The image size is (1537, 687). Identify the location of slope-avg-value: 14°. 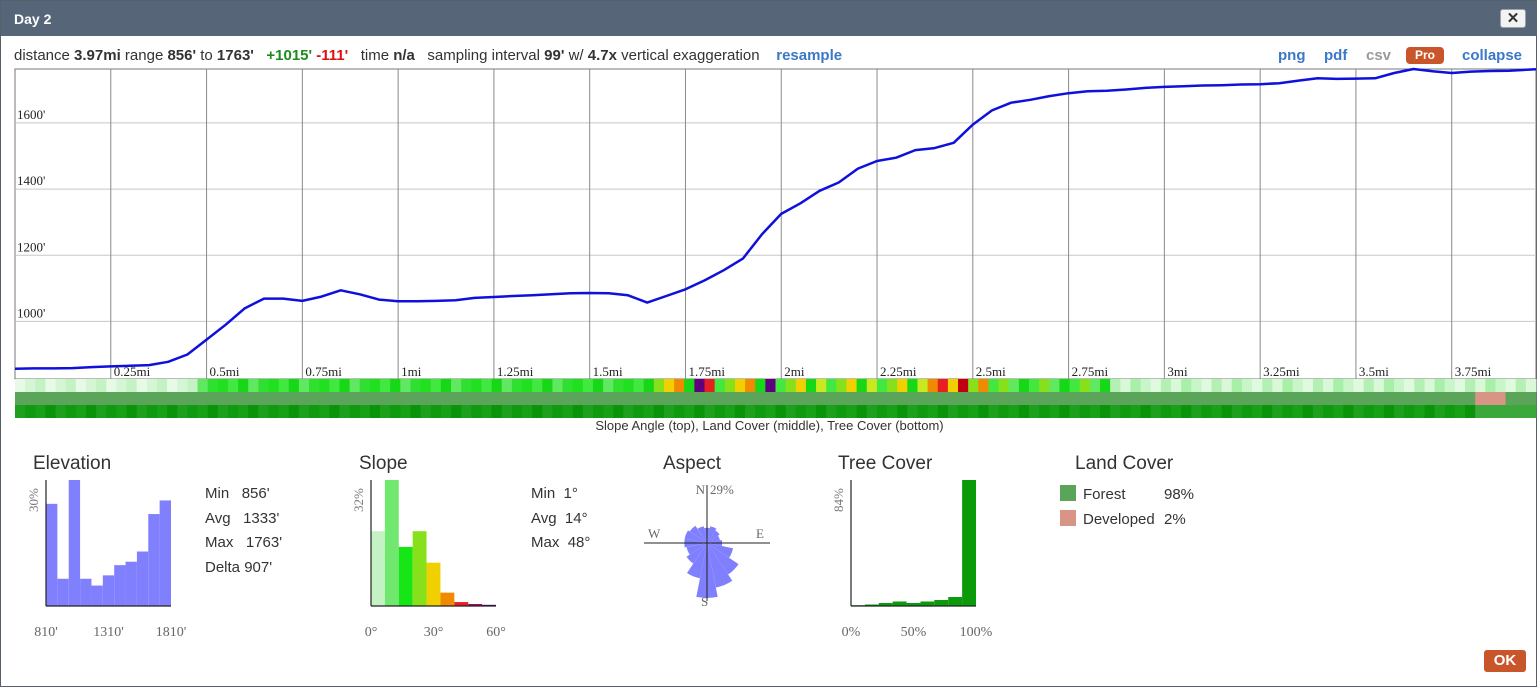
(576, 518).